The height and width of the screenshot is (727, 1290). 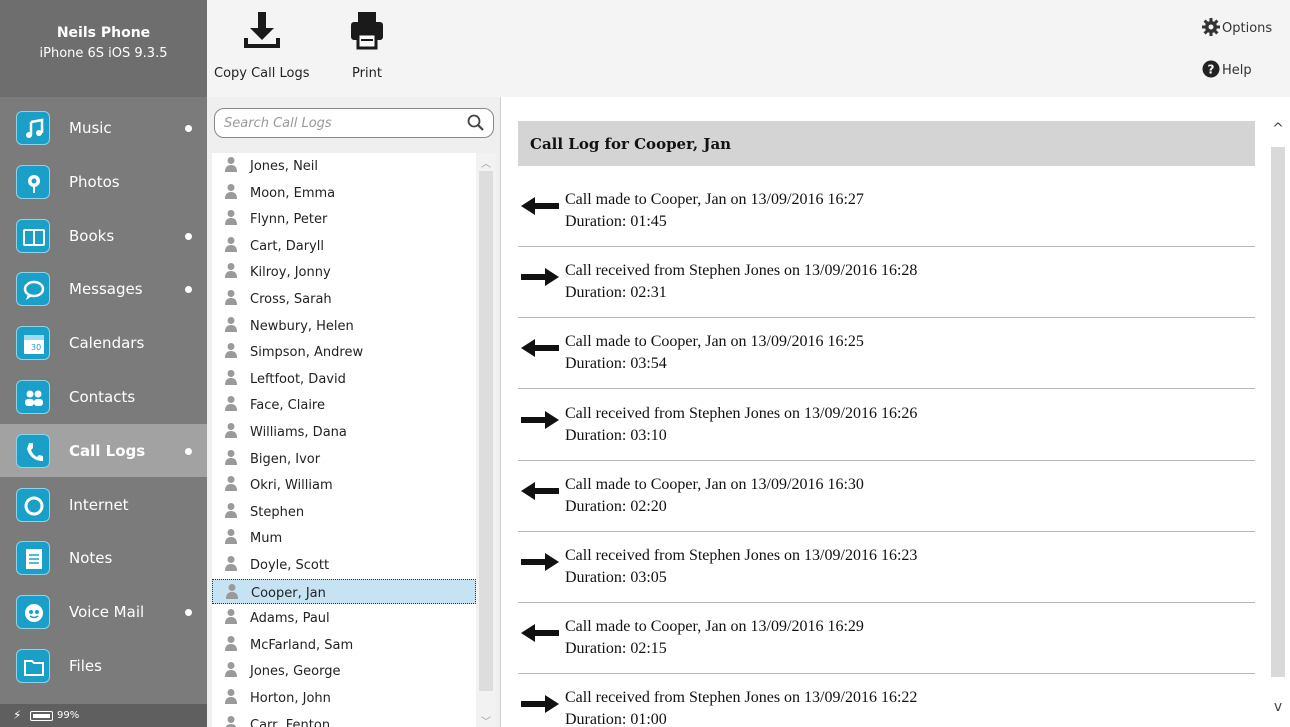 I want to click on sidebar-item-call-logs: Call Logs, so click(x=103, y=450).